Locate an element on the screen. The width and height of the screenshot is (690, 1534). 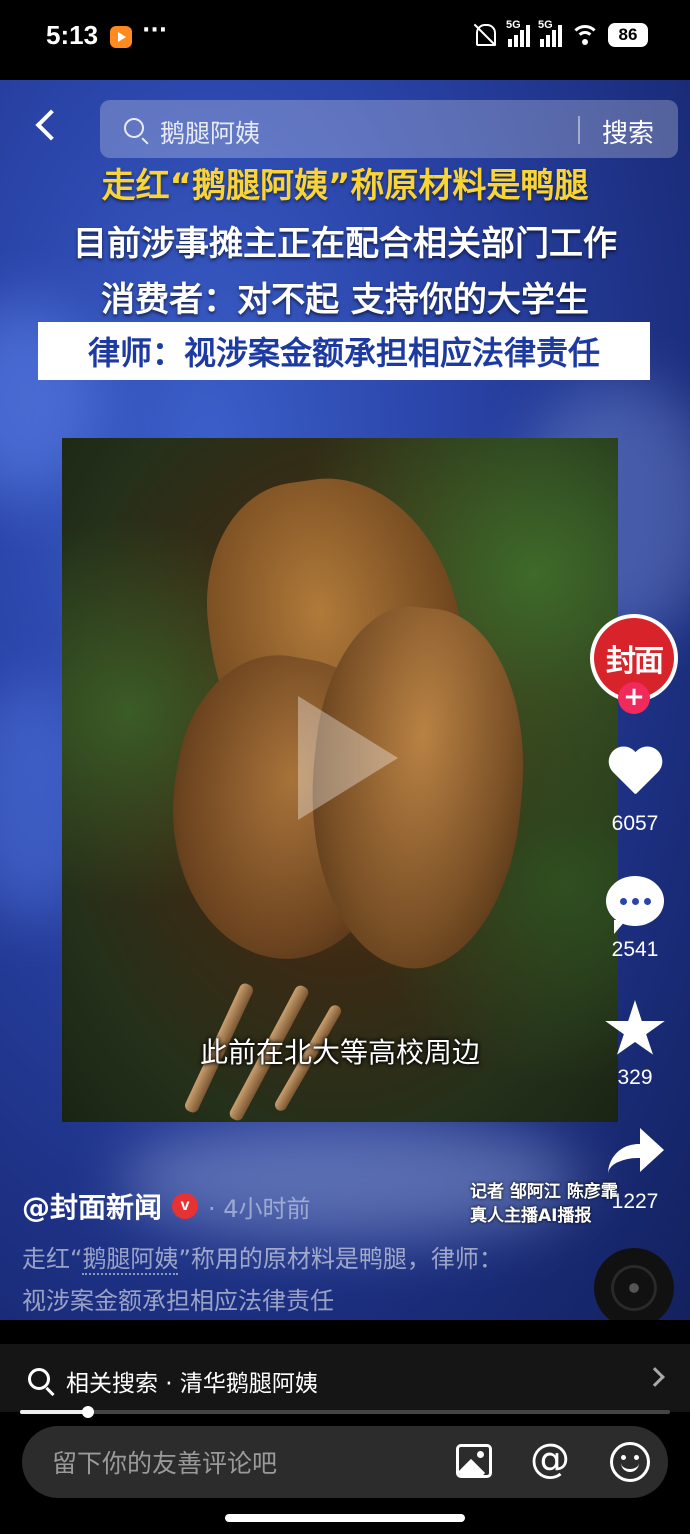
author-name: @封面新闻 is located at coordinates (92, 1206).